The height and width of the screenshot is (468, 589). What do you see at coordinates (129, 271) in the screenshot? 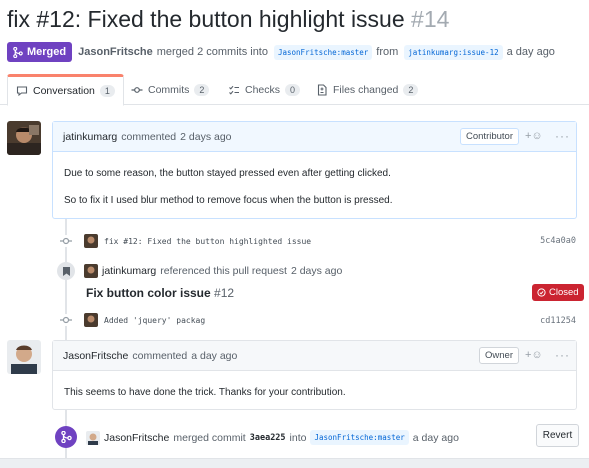
I see `reference-author: jatinkumarg` at bounding box center [129, 271].